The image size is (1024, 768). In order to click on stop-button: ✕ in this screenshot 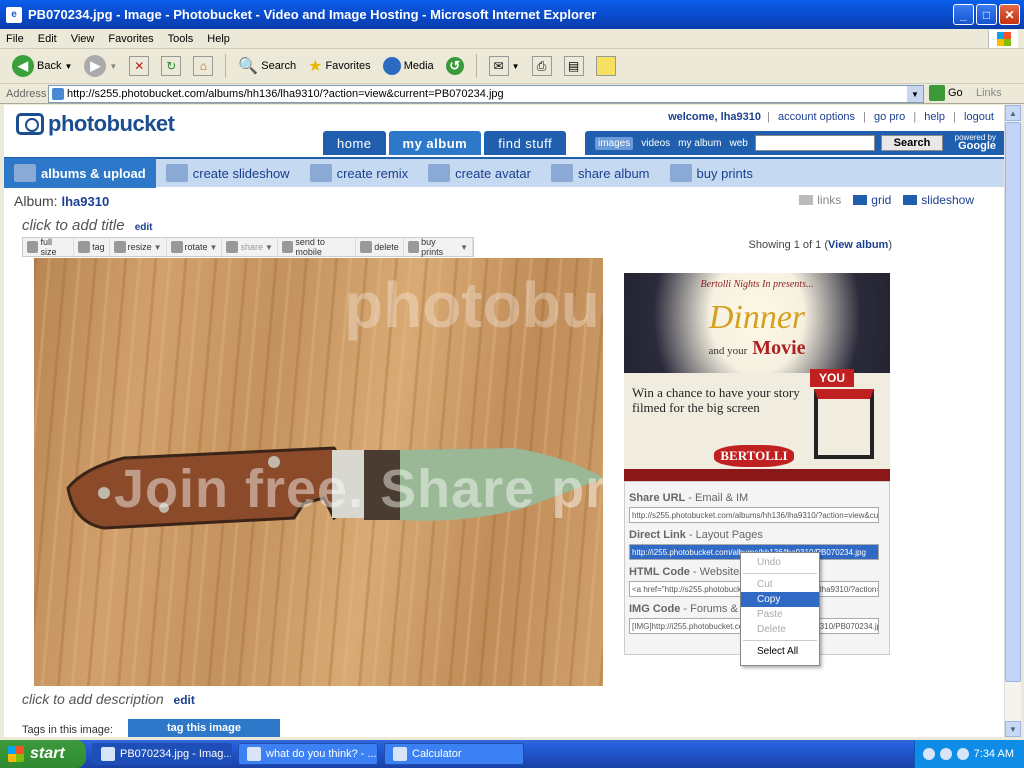, I will do `click(139, 66)`.